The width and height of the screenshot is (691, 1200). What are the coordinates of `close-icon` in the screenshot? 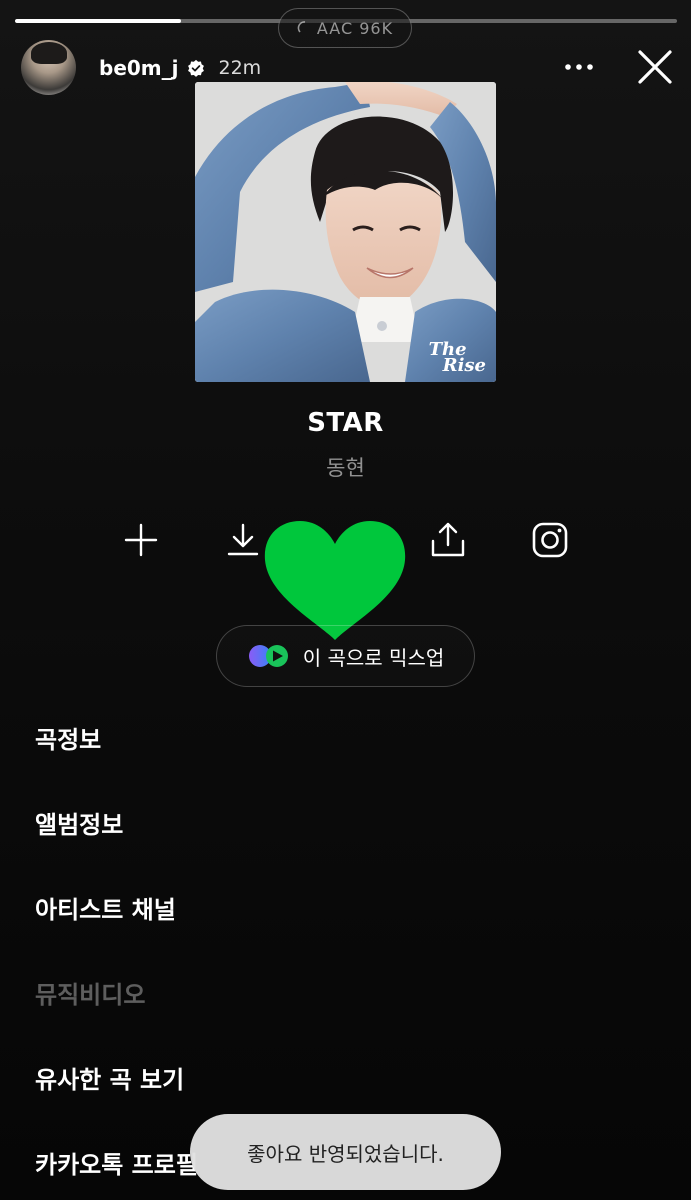 It's located at (655, 67).